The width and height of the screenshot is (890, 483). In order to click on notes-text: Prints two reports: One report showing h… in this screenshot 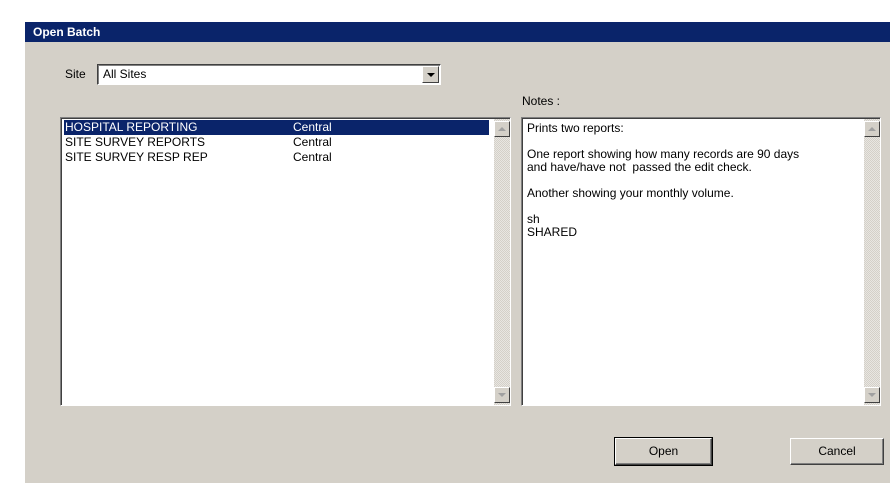, I will do `click(692, 180)`.